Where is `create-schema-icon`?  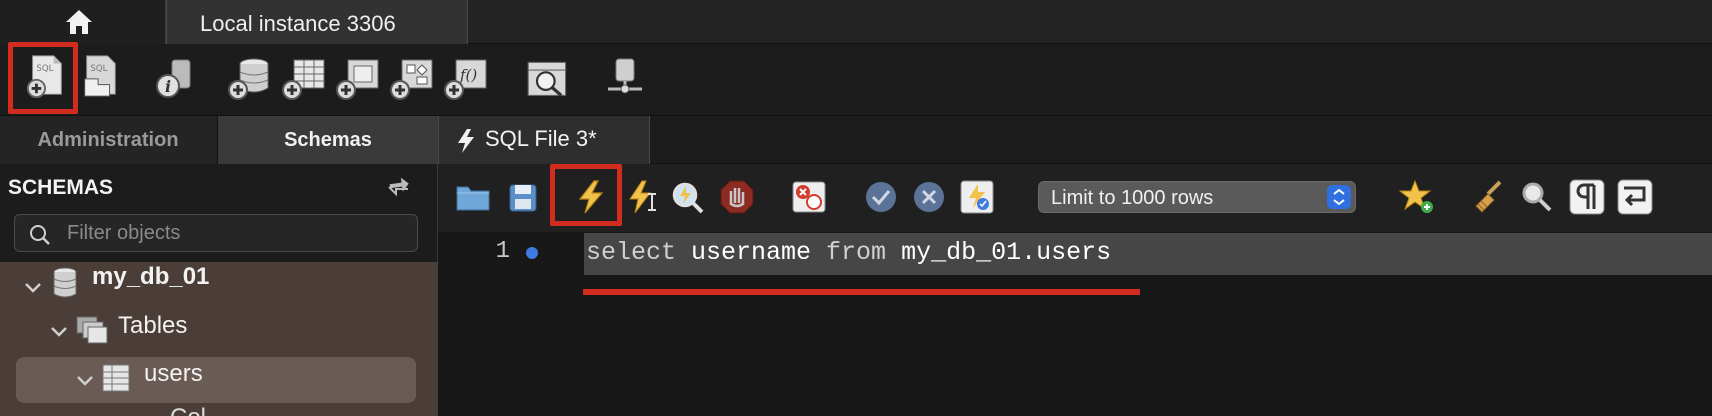
create-schema-icon is located at coordinates (250, 78).